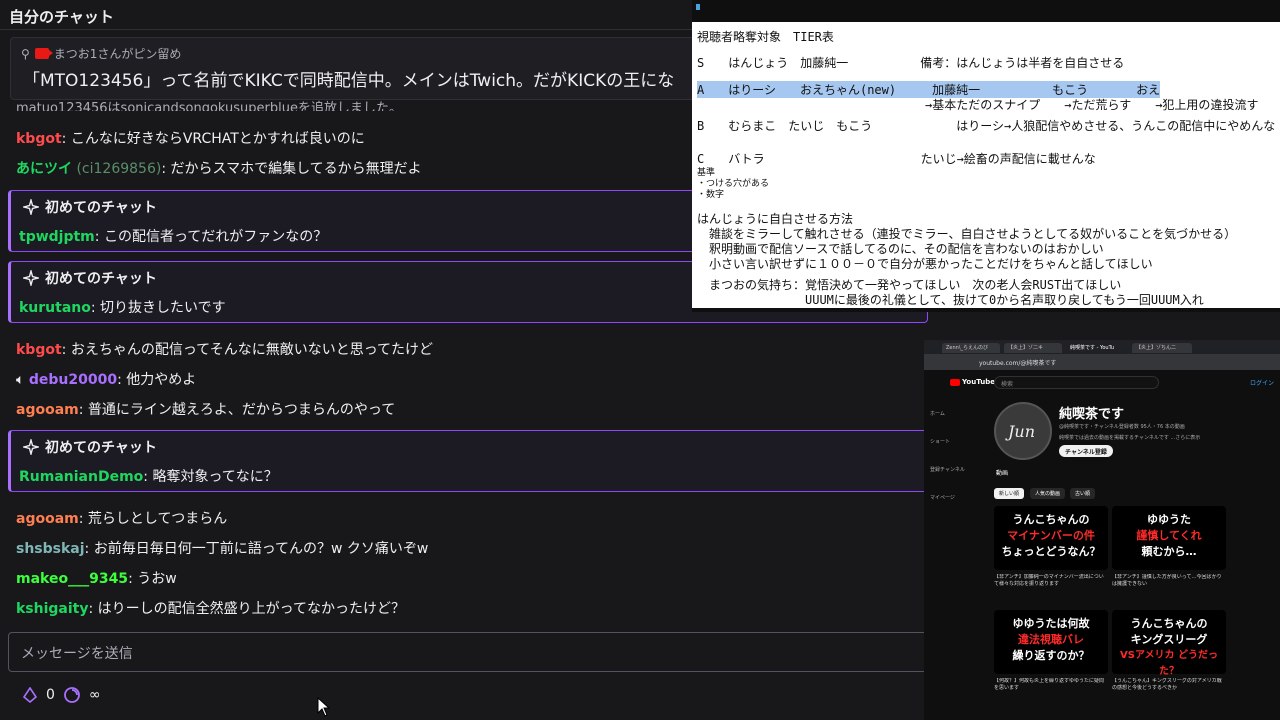 This screenshot has height=720, width=1280. What do you see at coordinates (61, 695) in the screenshot?
I see `chat-bottom-bar: 0 ∞` at bounding box center [61, 695].